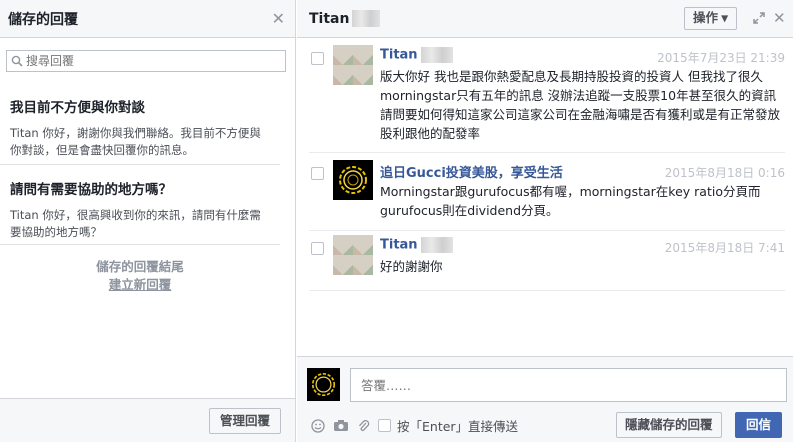 This screenshot has height=442, width=793. I want to click on composer-toolbar: 按「Enter」直接傳送, so click(414, 425).